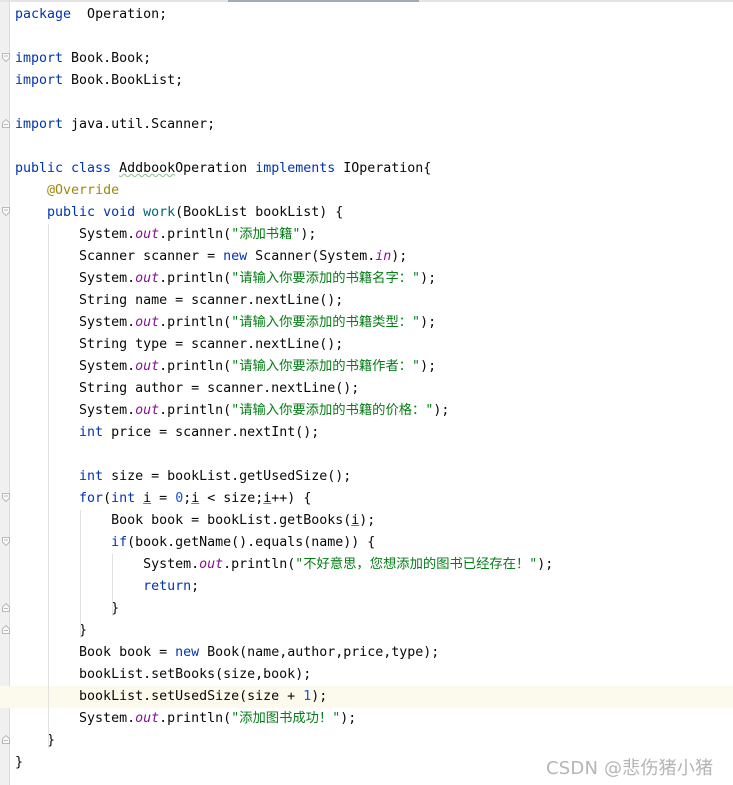 The image size is (733, 785). What do you see at coordinates (371, 81) in the screenshot?
I see `code-line: import Book.BookList;` at bounding box center [371, 81].